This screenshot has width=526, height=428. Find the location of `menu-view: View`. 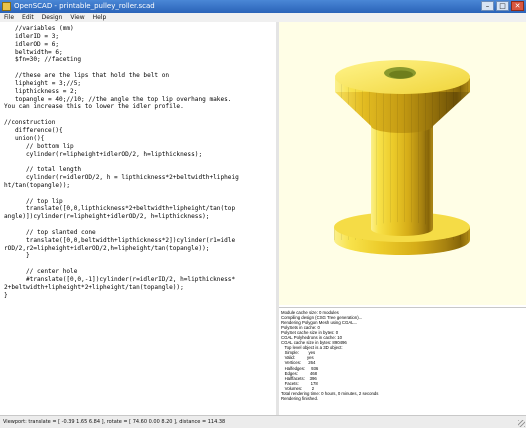

menu-view: View is located at coordinates (77, 17).